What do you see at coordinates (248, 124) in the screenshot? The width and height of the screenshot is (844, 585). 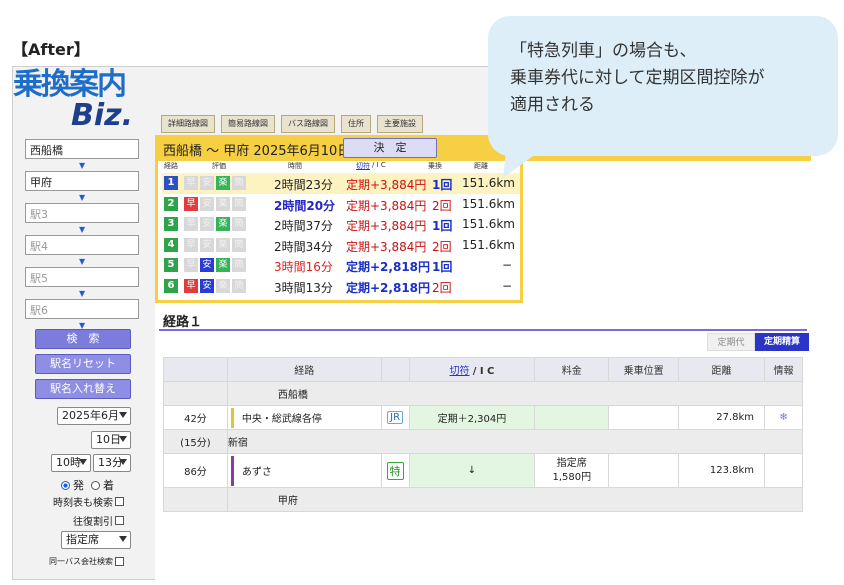 I see `tab-simple-map: 簡易路線図` at bounding box center [248, 124].